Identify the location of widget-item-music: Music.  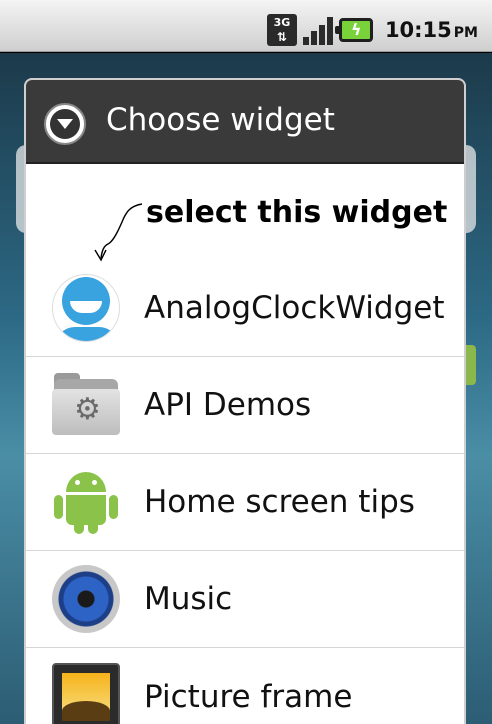
(245, 599).